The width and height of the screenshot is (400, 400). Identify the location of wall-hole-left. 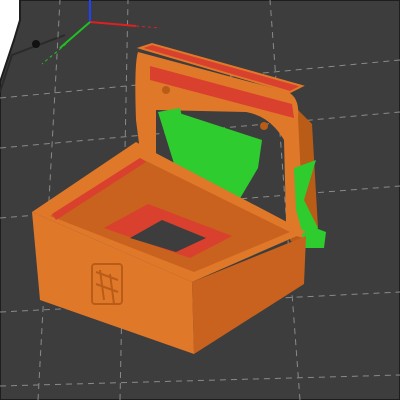
(166, 90).